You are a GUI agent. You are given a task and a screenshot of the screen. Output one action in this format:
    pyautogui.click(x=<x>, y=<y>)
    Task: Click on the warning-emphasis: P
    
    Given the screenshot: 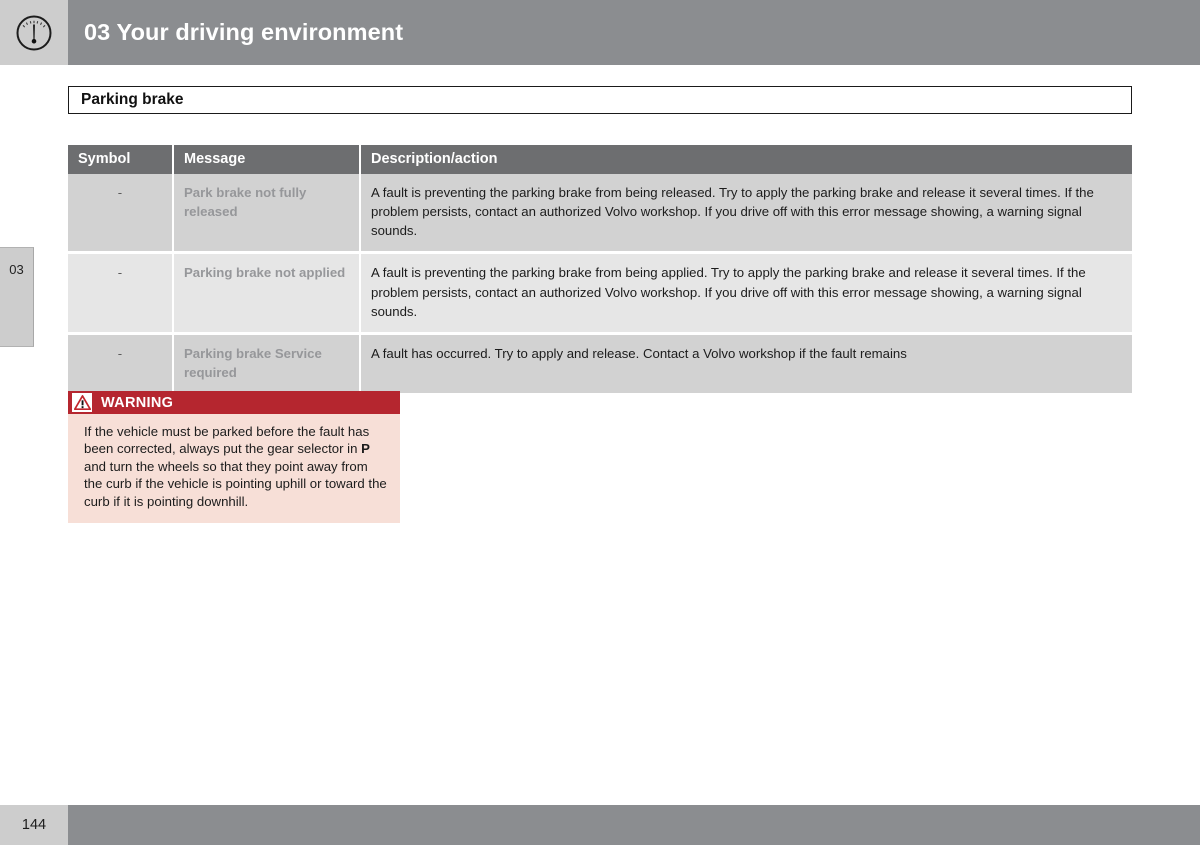 What is the action you would take?
    pyautogui.click(x=365, y=449)
    